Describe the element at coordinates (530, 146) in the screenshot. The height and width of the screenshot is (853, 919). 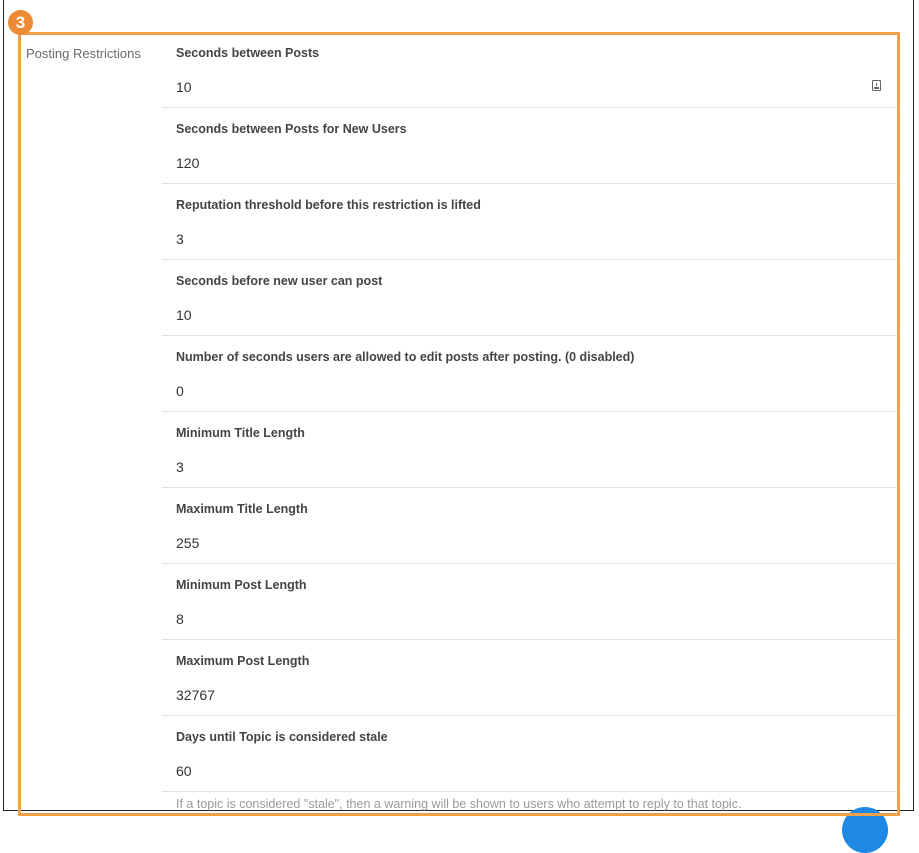
I see `field-seconds-between-posts-new-users: Seconds between Posts for New Users` at that location.